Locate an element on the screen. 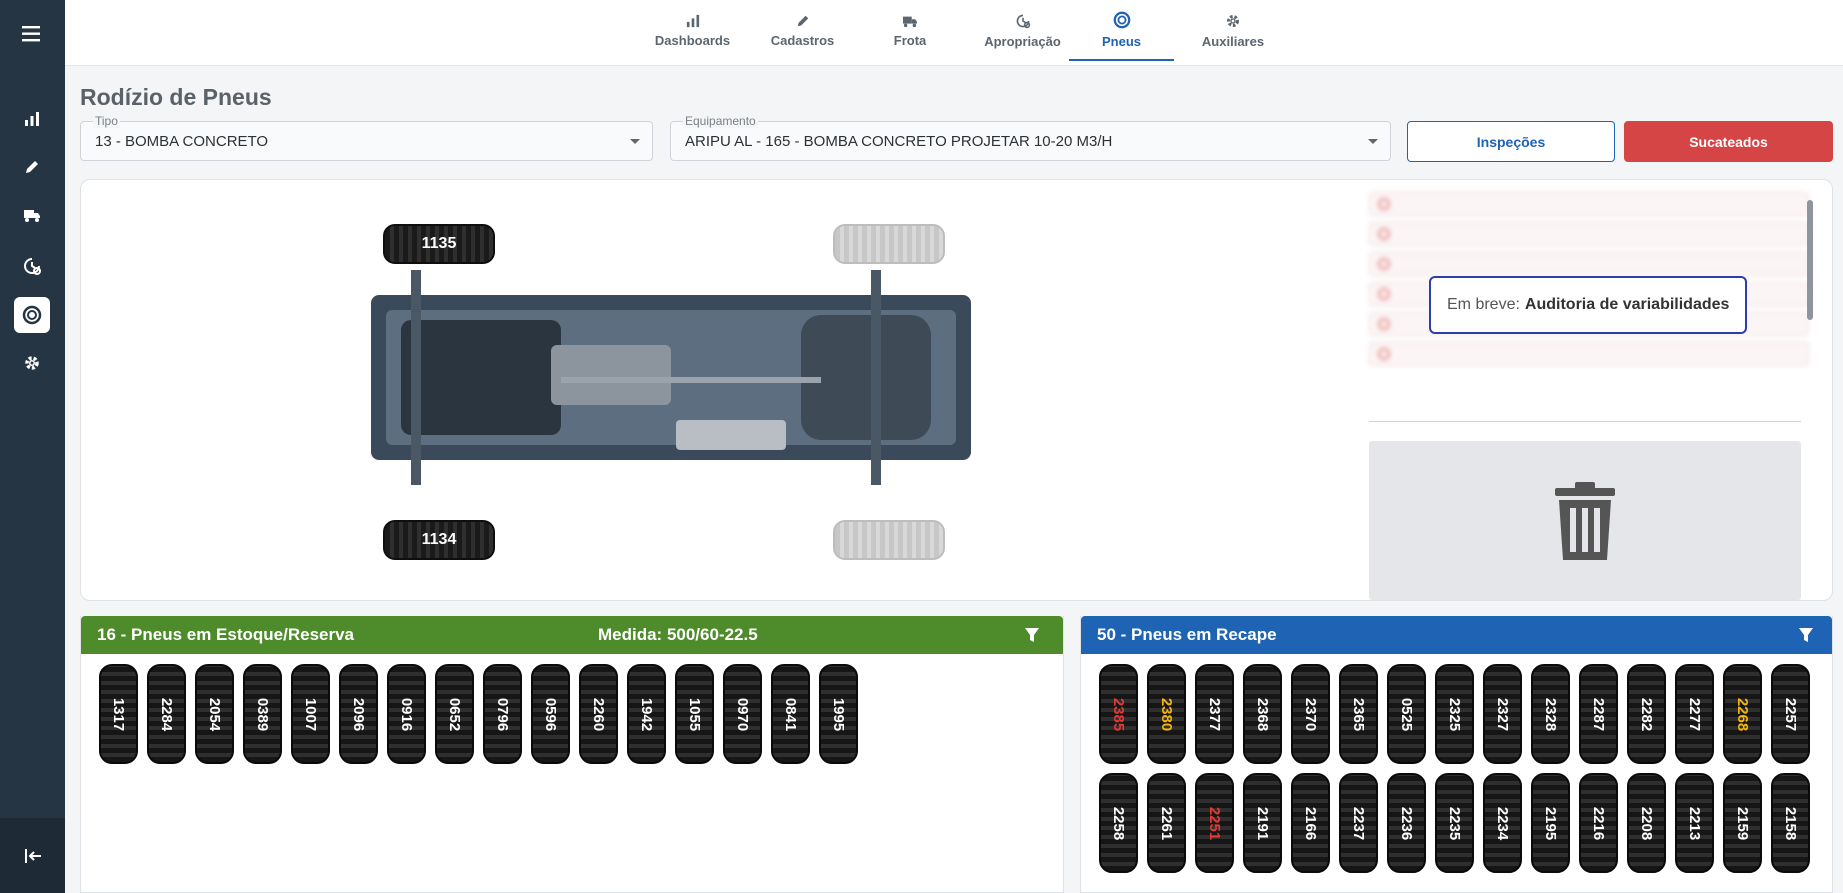  tire-item: 2377 is located at coordinates (1214, 714).